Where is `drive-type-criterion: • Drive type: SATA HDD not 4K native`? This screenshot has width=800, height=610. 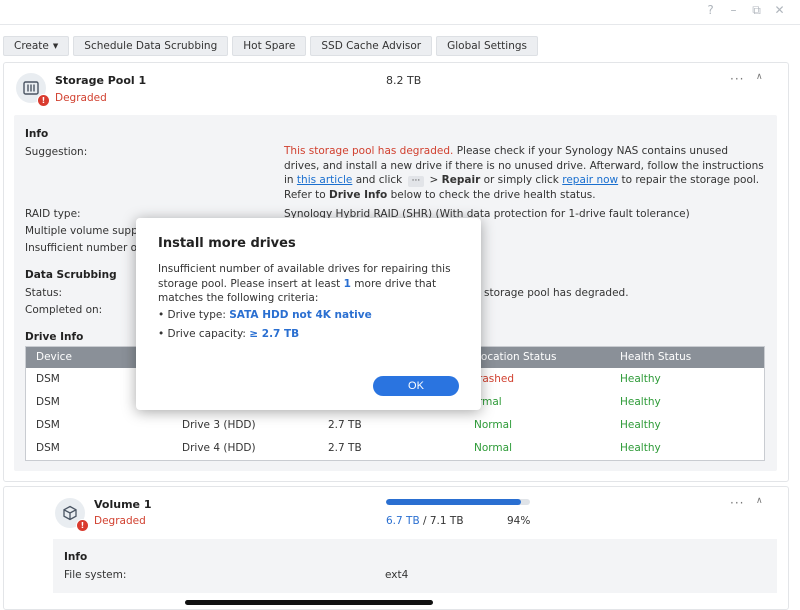
drive-type-criterion: • Drive type: SATA HDD not 4K native is located at coordinates (265, 315).